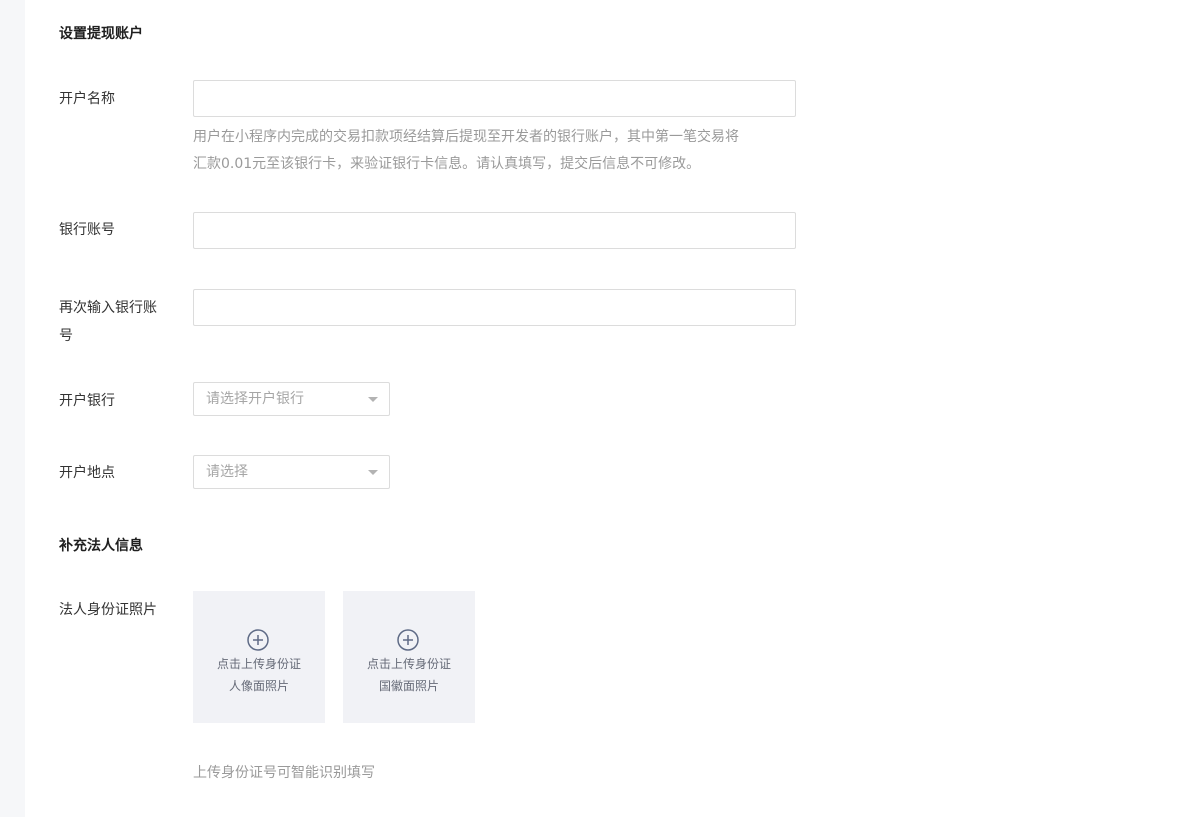 The width and height of the screenshot is (1188, 817). I want to click on account-name-label: 开户名称, so click(87, 99).